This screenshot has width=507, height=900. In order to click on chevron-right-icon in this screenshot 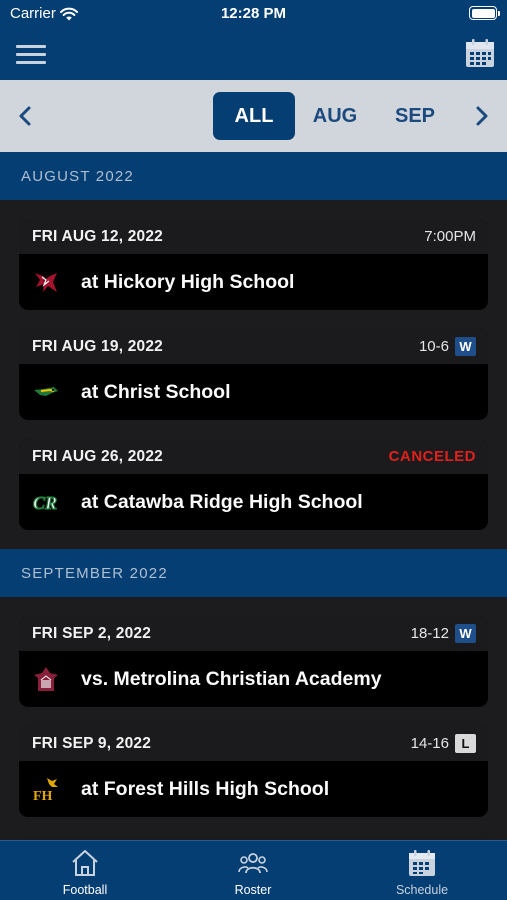, I will do `click(481, 116)`.